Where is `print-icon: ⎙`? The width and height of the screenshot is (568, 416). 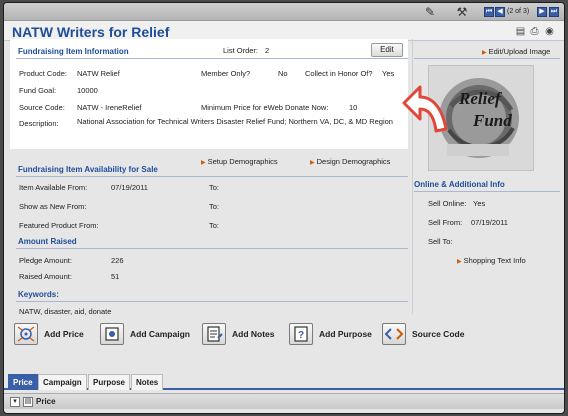 print-icon: ⎙ is located at coordinates (534, 31).